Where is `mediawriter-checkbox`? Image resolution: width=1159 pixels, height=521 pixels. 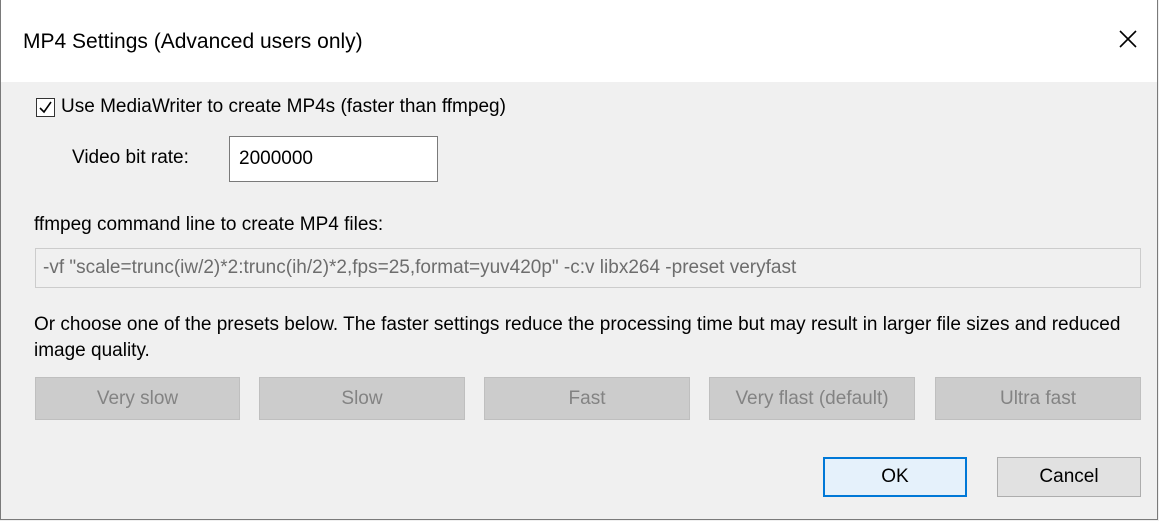
mediawriter-checkbox is located at coordinates (45, 107).